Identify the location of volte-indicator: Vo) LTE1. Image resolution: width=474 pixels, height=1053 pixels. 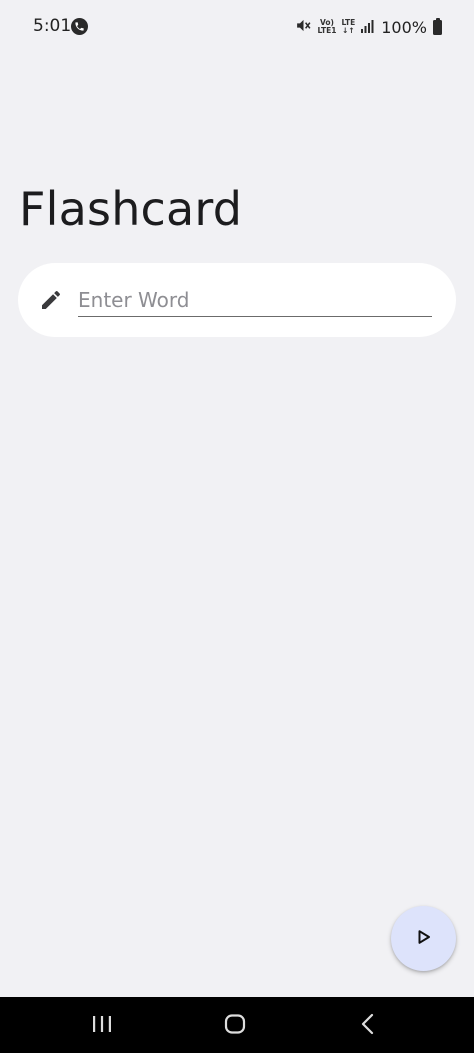
(326, 27).